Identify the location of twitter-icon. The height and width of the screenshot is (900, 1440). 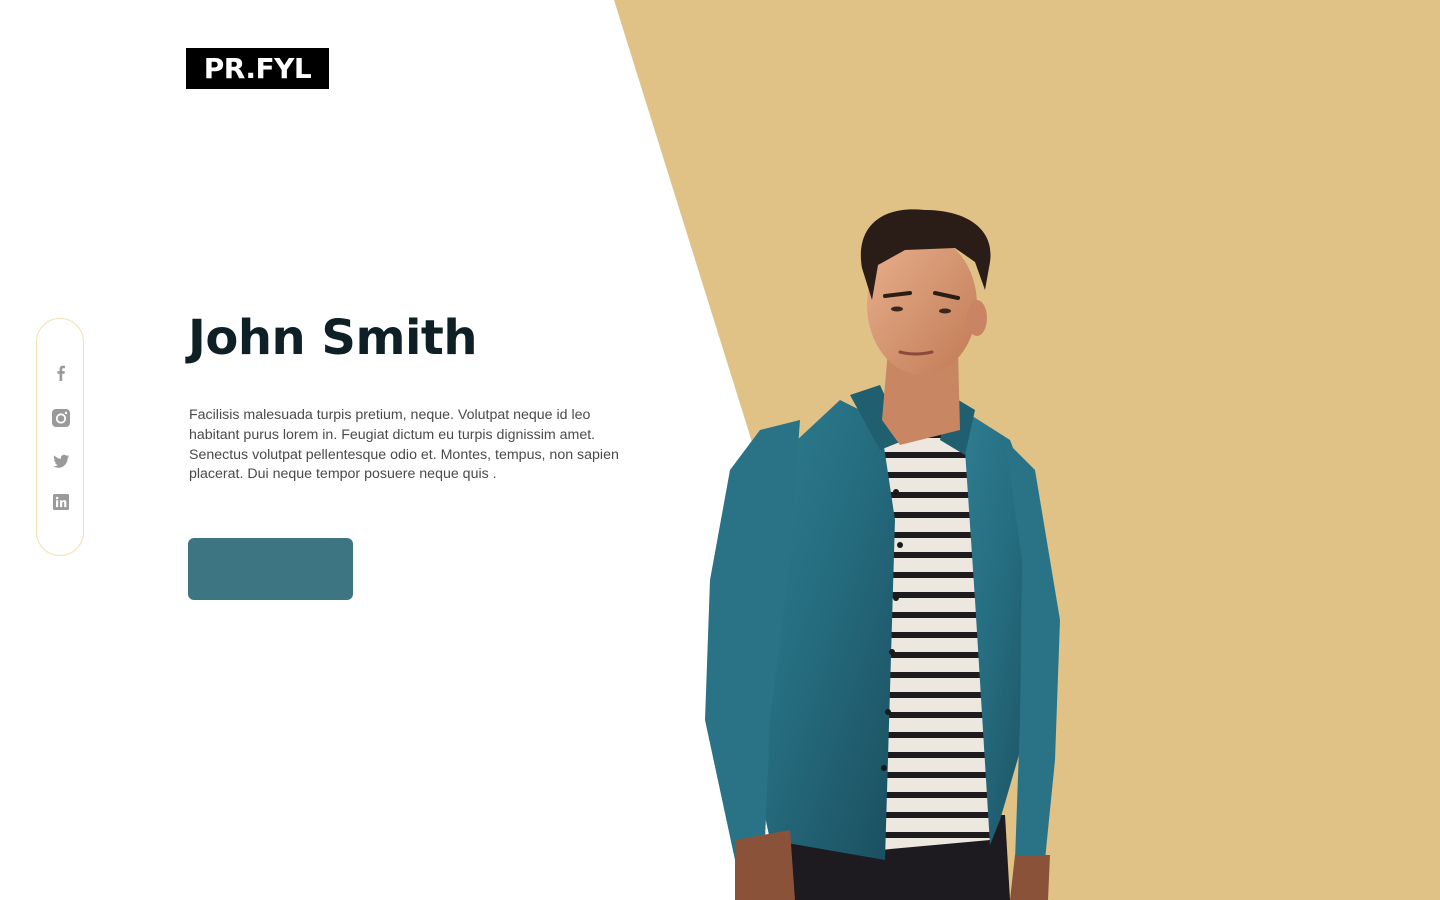
(61, 461).